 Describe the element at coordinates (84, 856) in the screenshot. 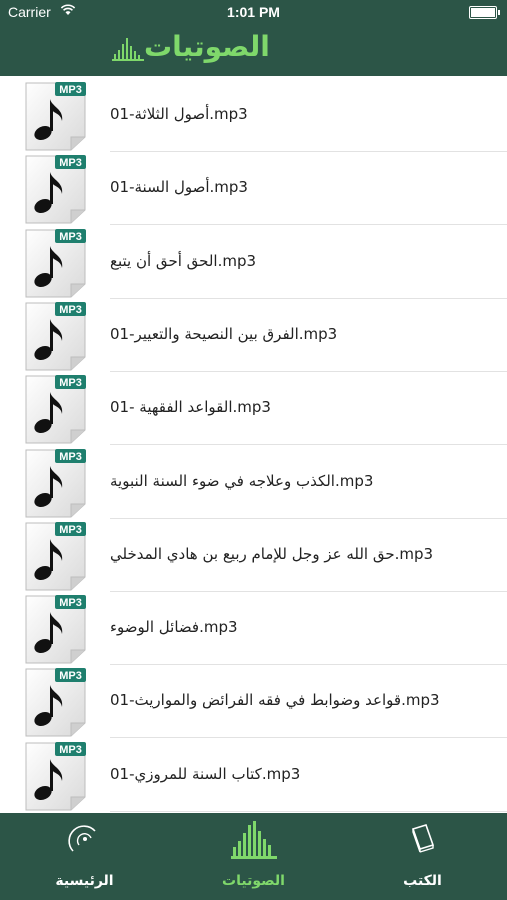

I see `tab-home: الرئيسية` at that location.